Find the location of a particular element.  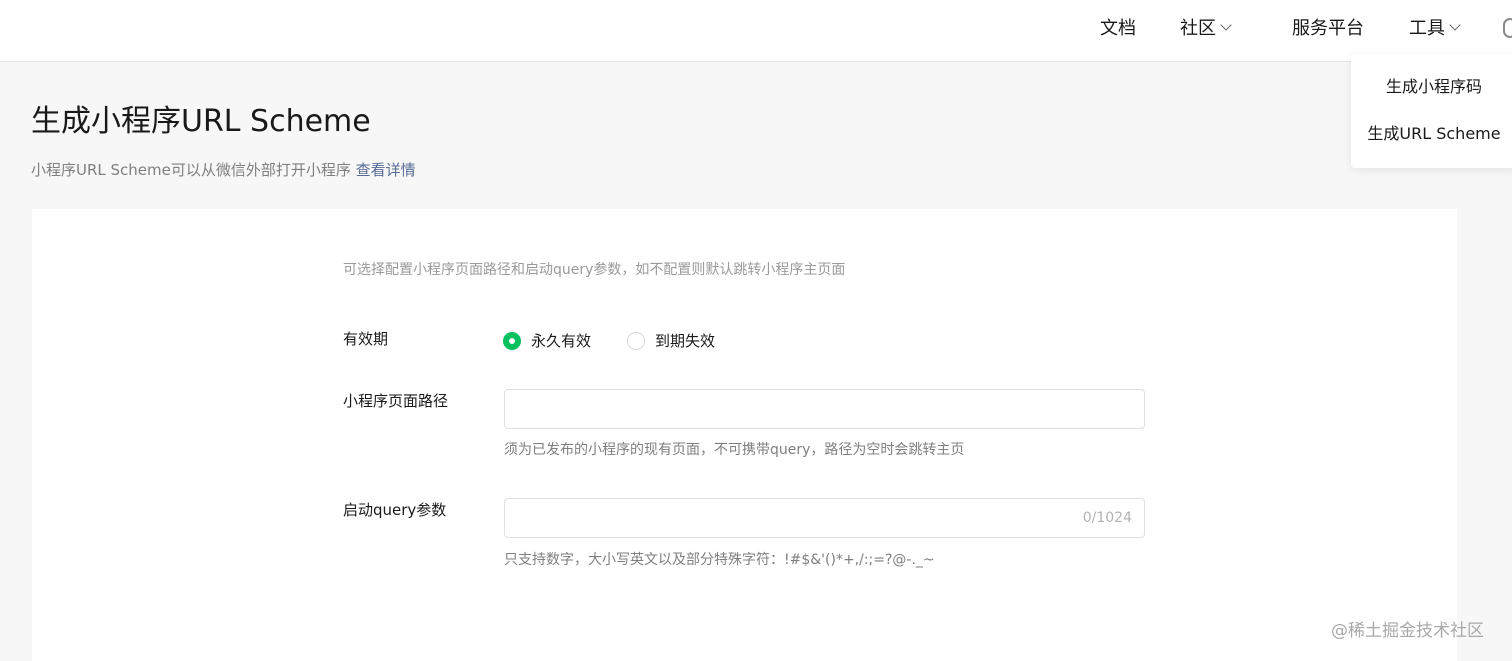

nav-tools-label: 工具 is located at coordinates (1427, 28).